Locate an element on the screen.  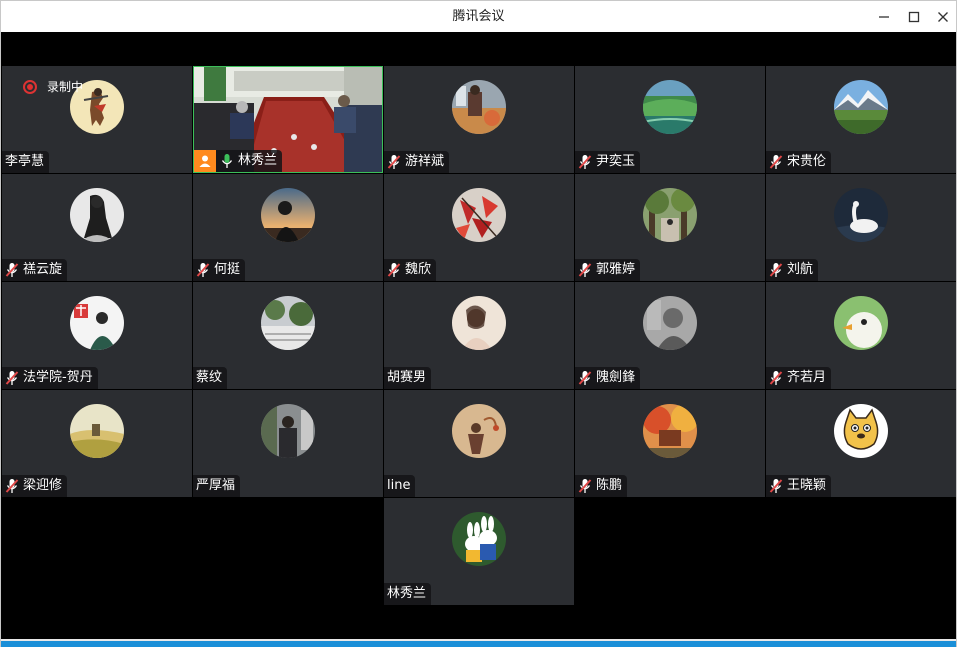
participant-name: 齐若月 is located at coordinates (807, 377).